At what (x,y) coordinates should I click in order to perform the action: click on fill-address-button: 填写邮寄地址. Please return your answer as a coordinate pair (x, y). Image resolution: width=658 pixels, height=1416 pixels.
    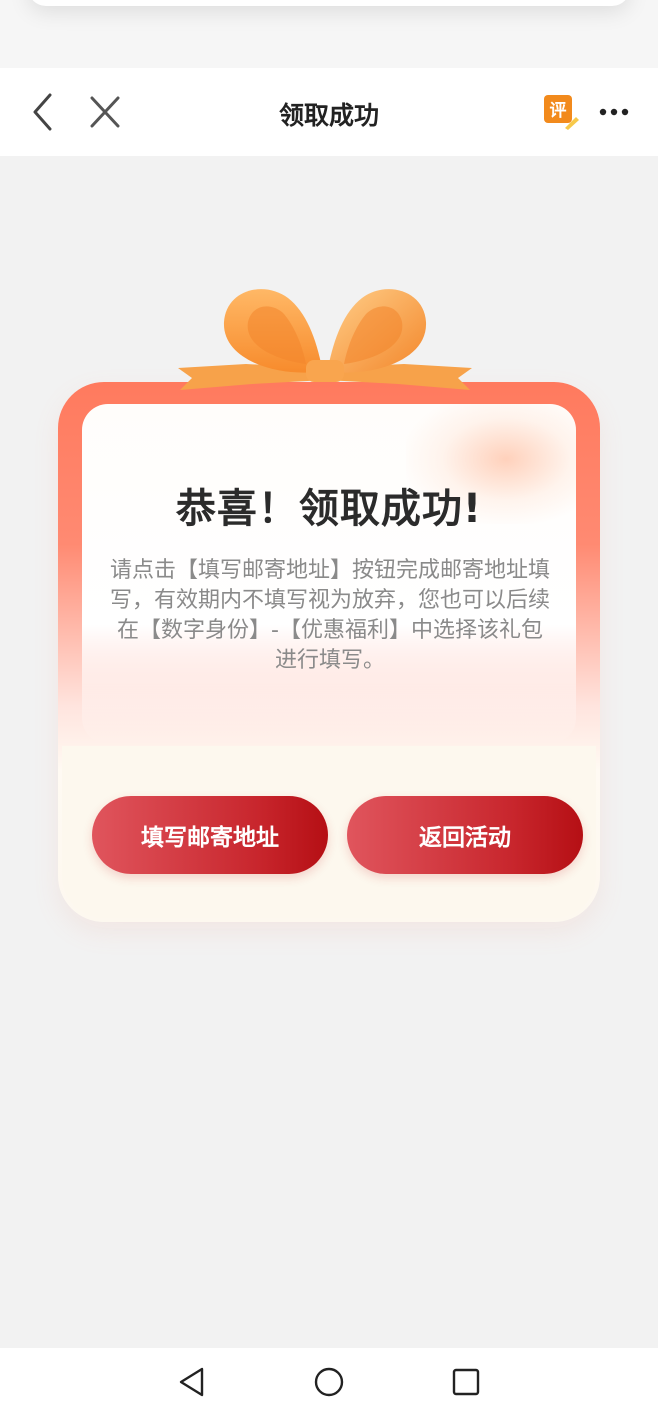
    Looking at the image, I should click on (210, 835).